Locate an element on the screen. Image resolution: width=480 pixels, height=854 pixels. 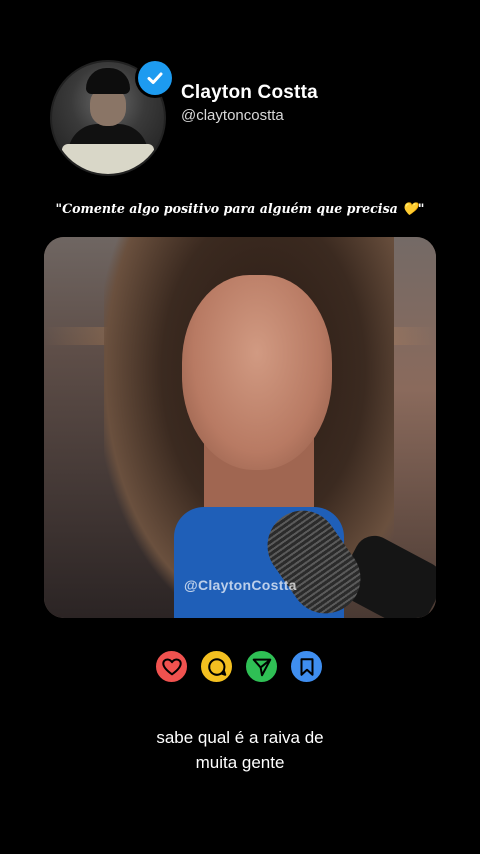
video-person-face is located at coordinates (257, 372).